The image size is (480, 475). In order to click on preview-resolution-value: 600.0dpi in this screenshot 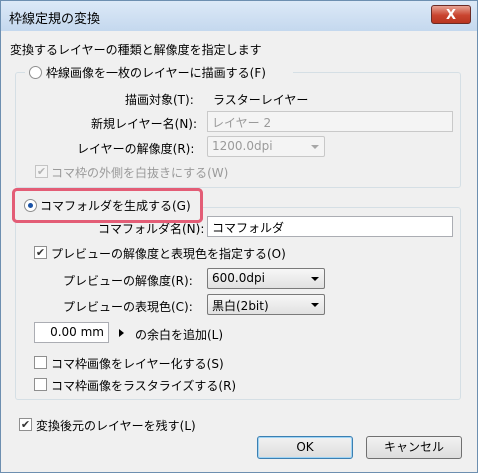, I will do `click(238, 278)`.